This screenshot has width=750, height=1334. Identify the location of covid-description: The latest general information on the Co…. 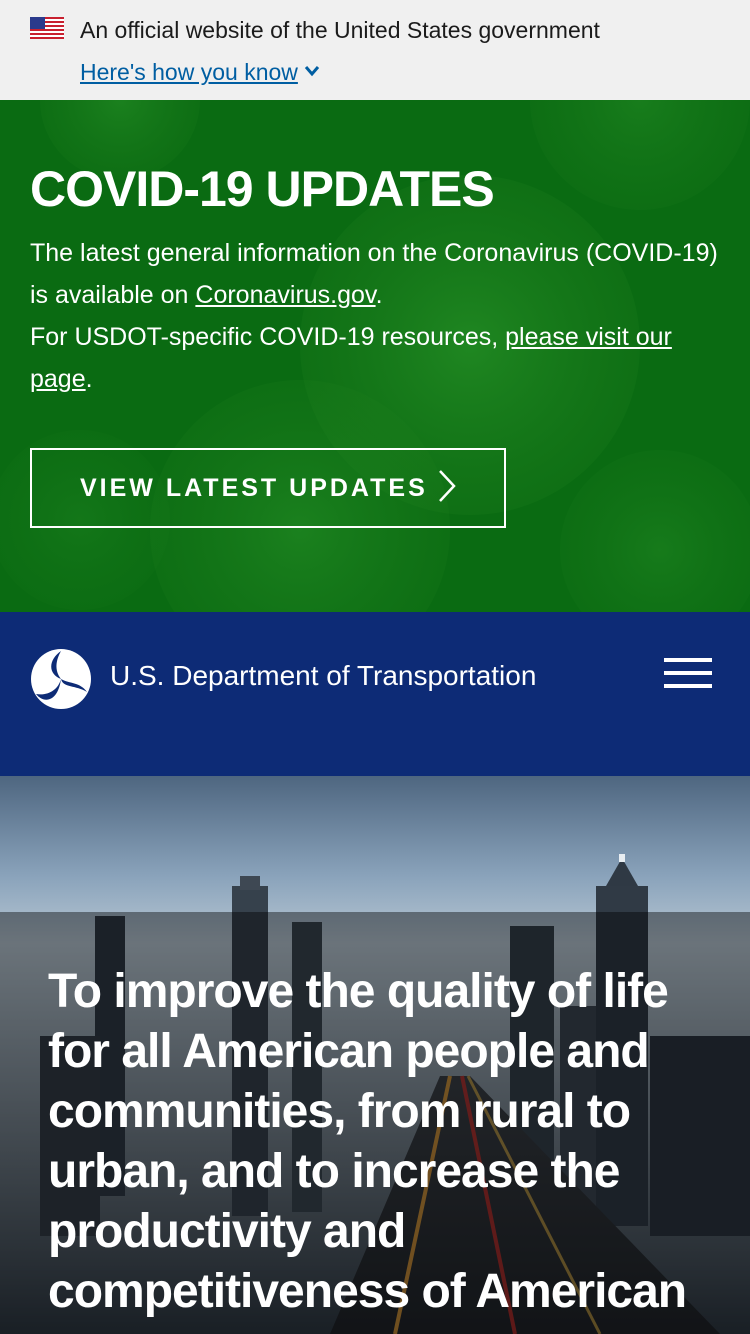
(375, 316).